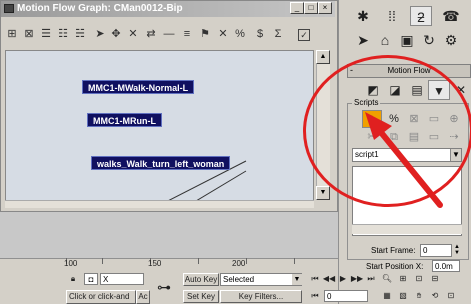 The image size is (471, 304). Describe the element at coordinates (202, 264) in the screenshot. I see `time-ruler` at that location.